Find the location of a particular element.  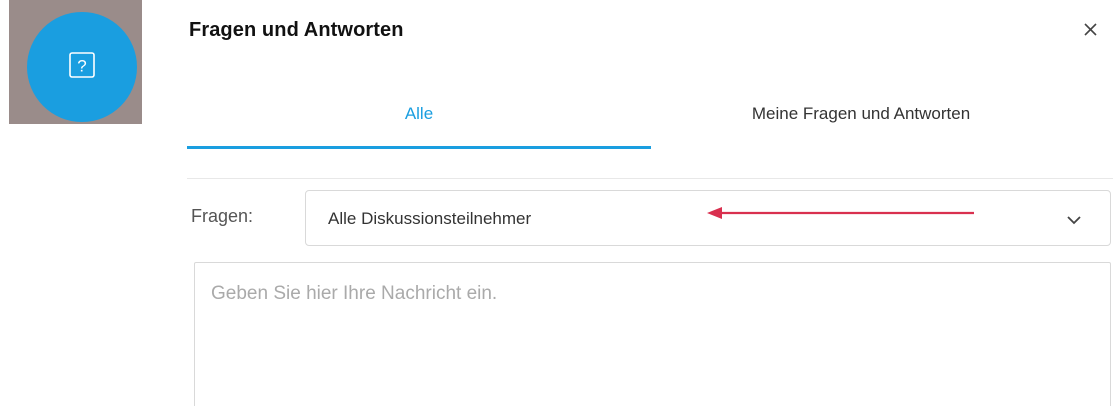

qa-launcher-button: ? is located at coordinates (82, 67).